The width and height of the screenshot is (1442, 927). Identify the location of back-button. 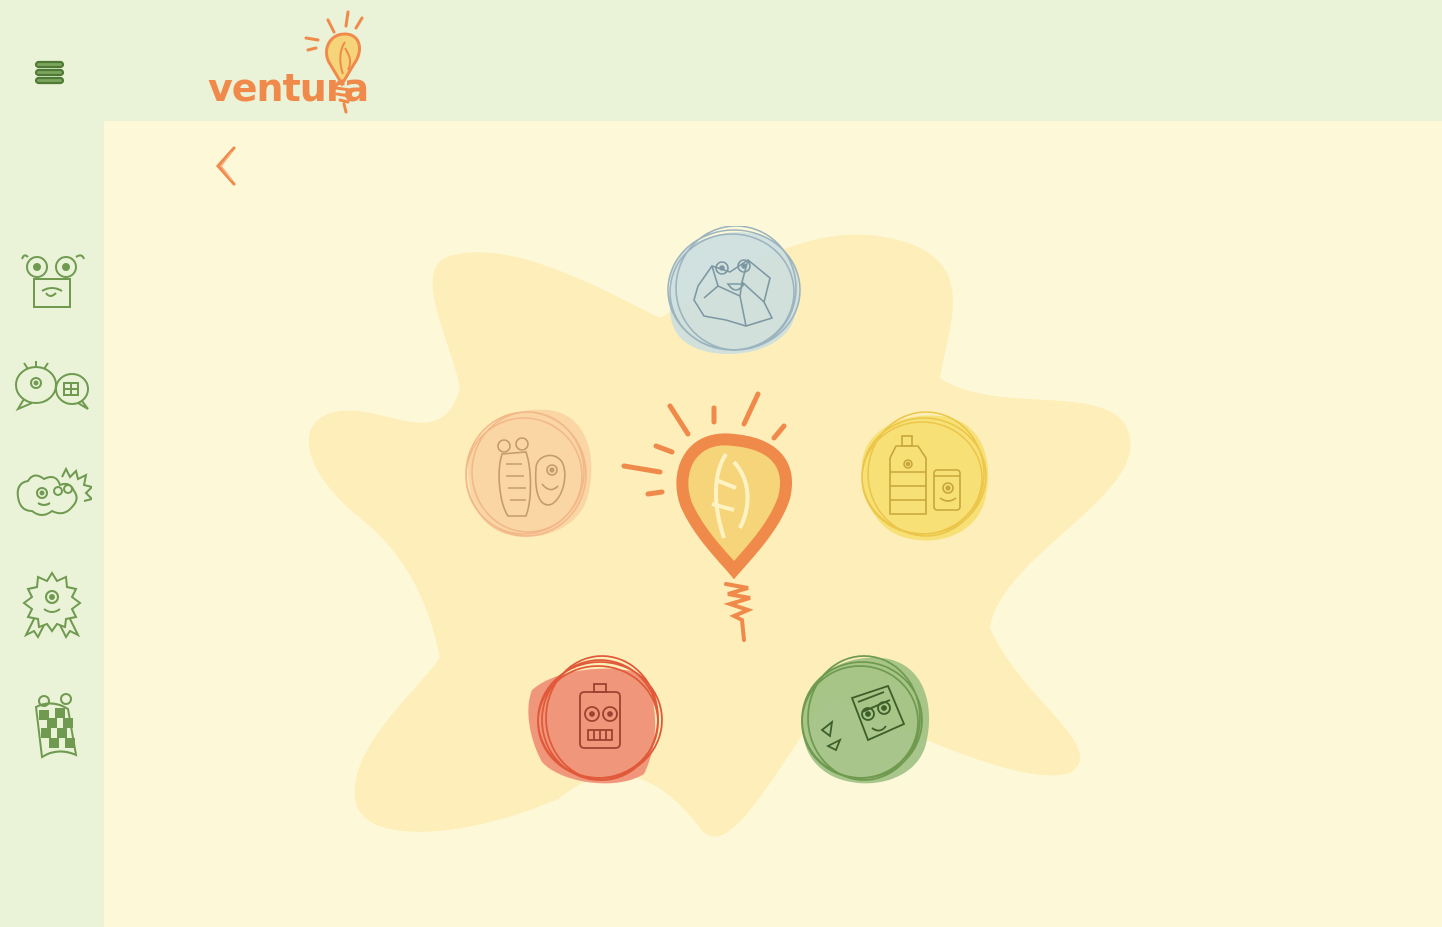
(226, 166).